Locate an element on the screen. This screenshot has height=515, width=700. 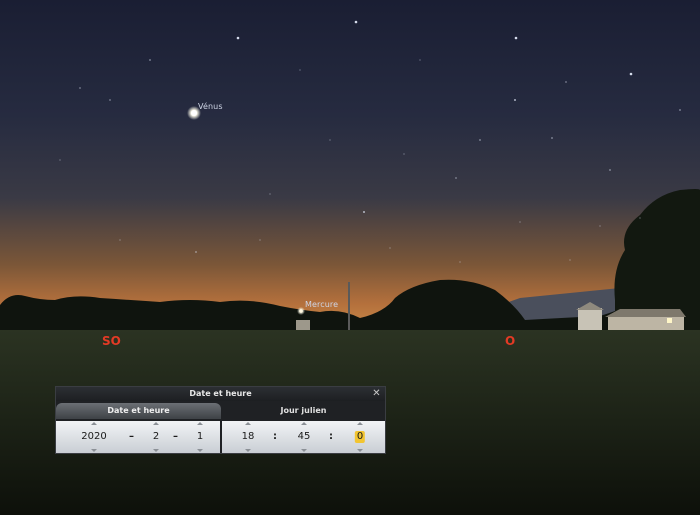
month-value: 2 is located at coordinates (156, 437).